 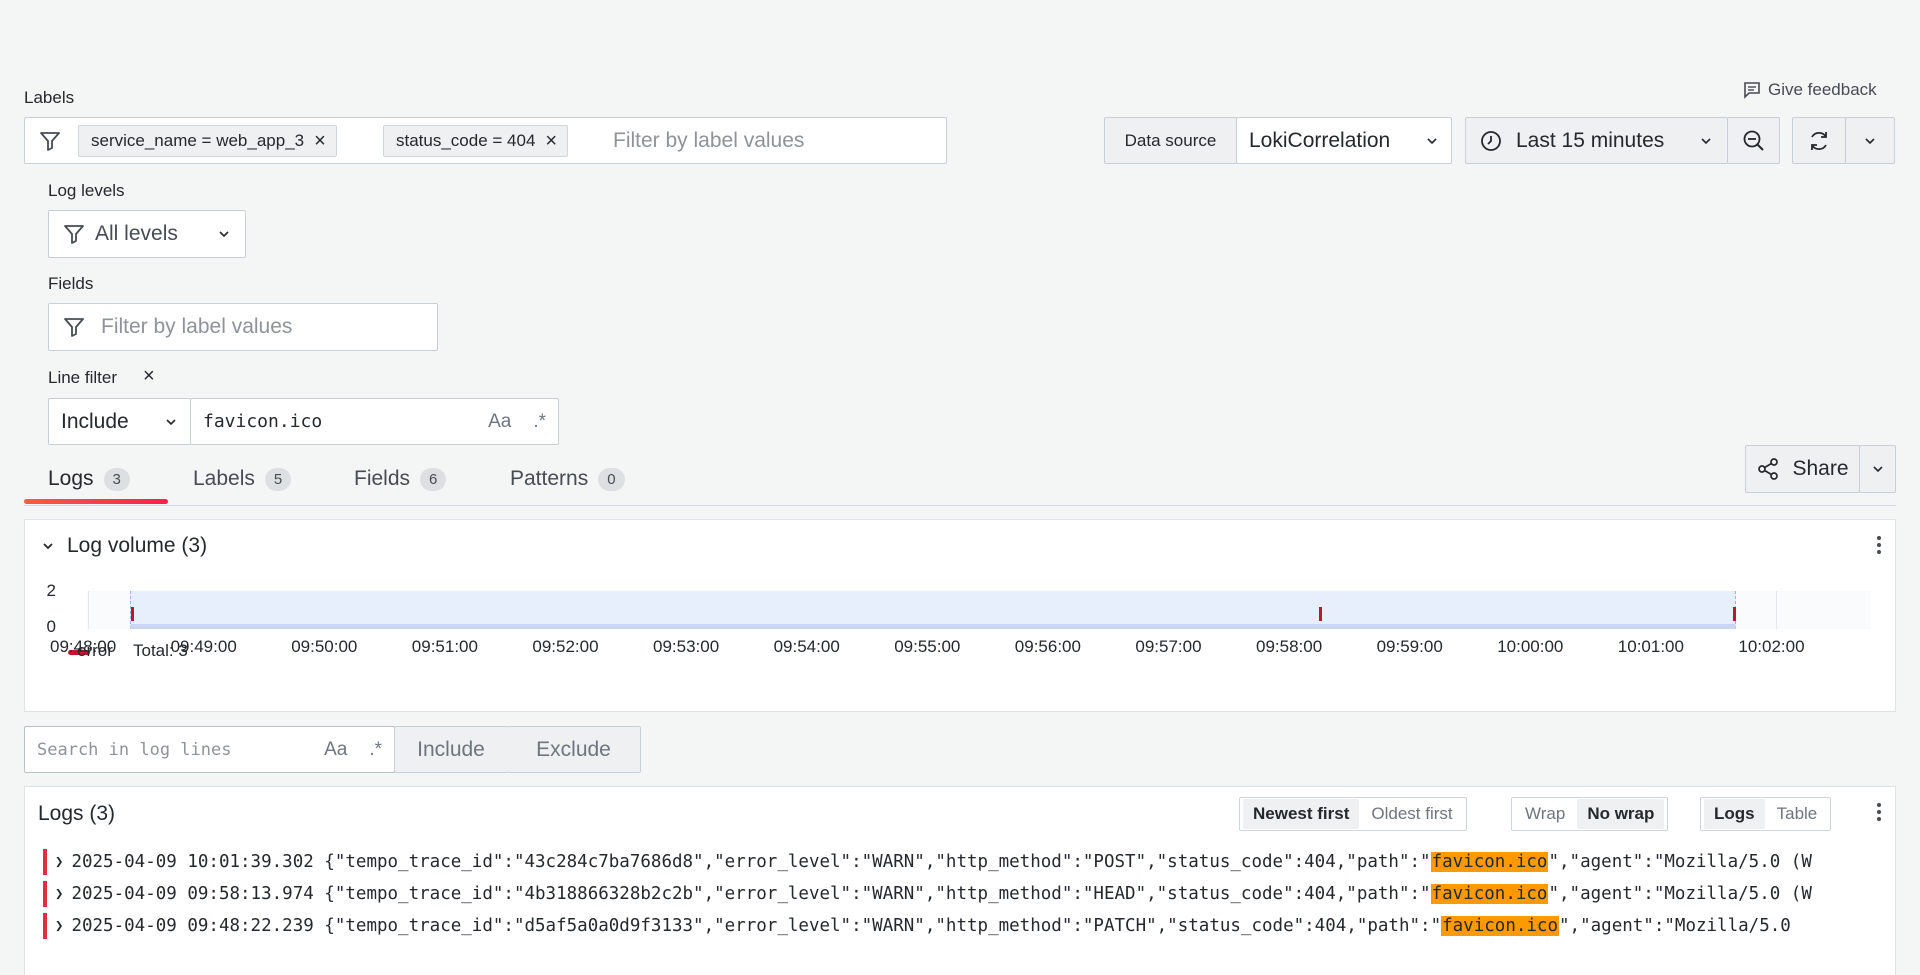 What do you see at coordinates (1170, 140) in the screenshot?
I see `datasource-label: Data source` at bounding box center [1170, 140].